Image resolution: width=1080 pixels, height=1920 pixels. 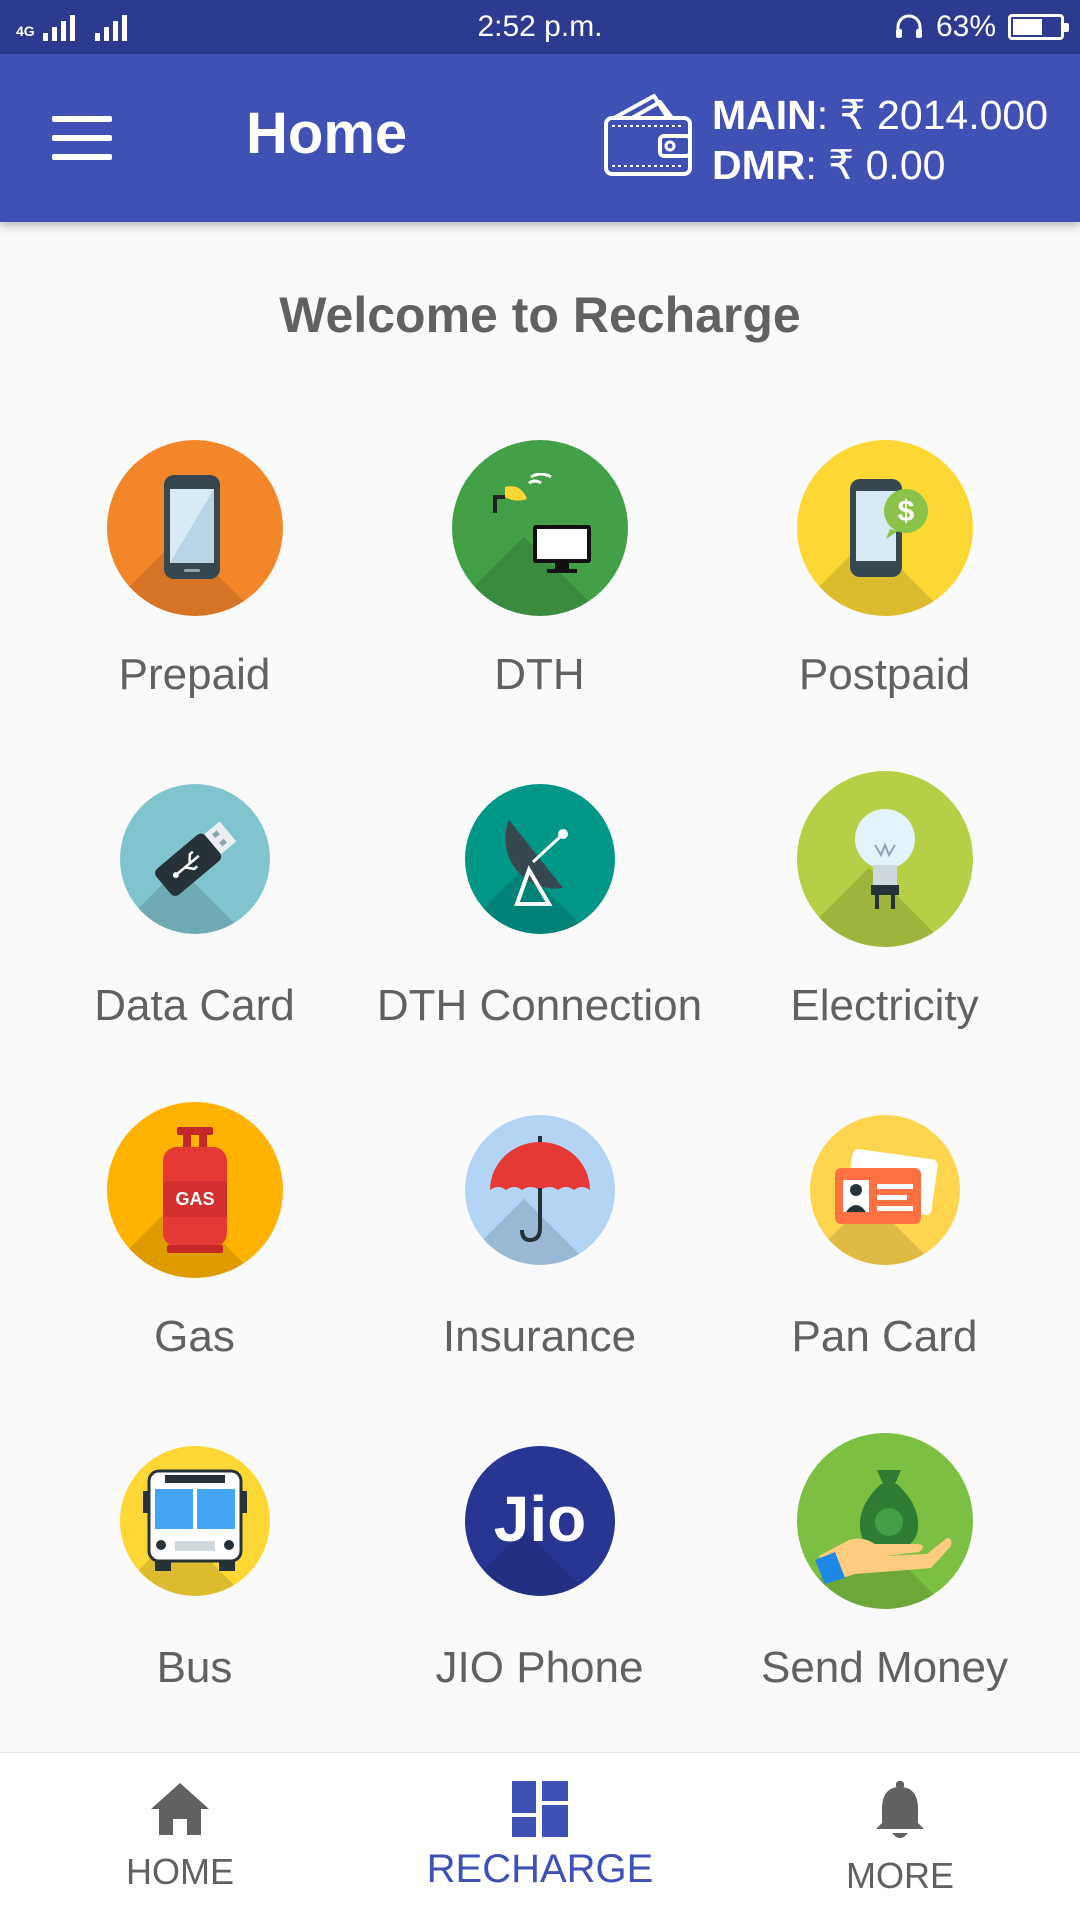 I want to click on id-card-icon, so click(x=884, y=1190).